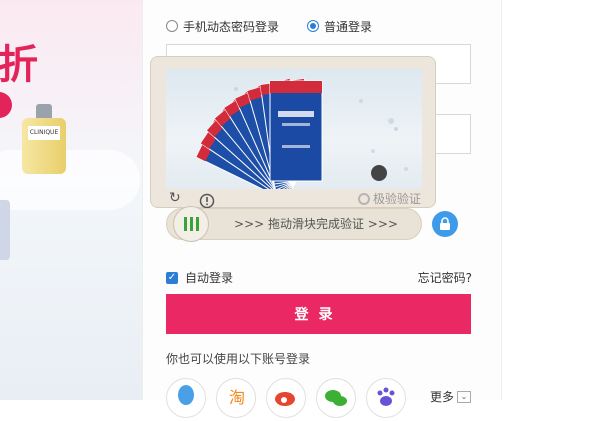 The width and height of the screenshot is (600, 421). I want to click on svg-text: 淘, so click(237, 397).